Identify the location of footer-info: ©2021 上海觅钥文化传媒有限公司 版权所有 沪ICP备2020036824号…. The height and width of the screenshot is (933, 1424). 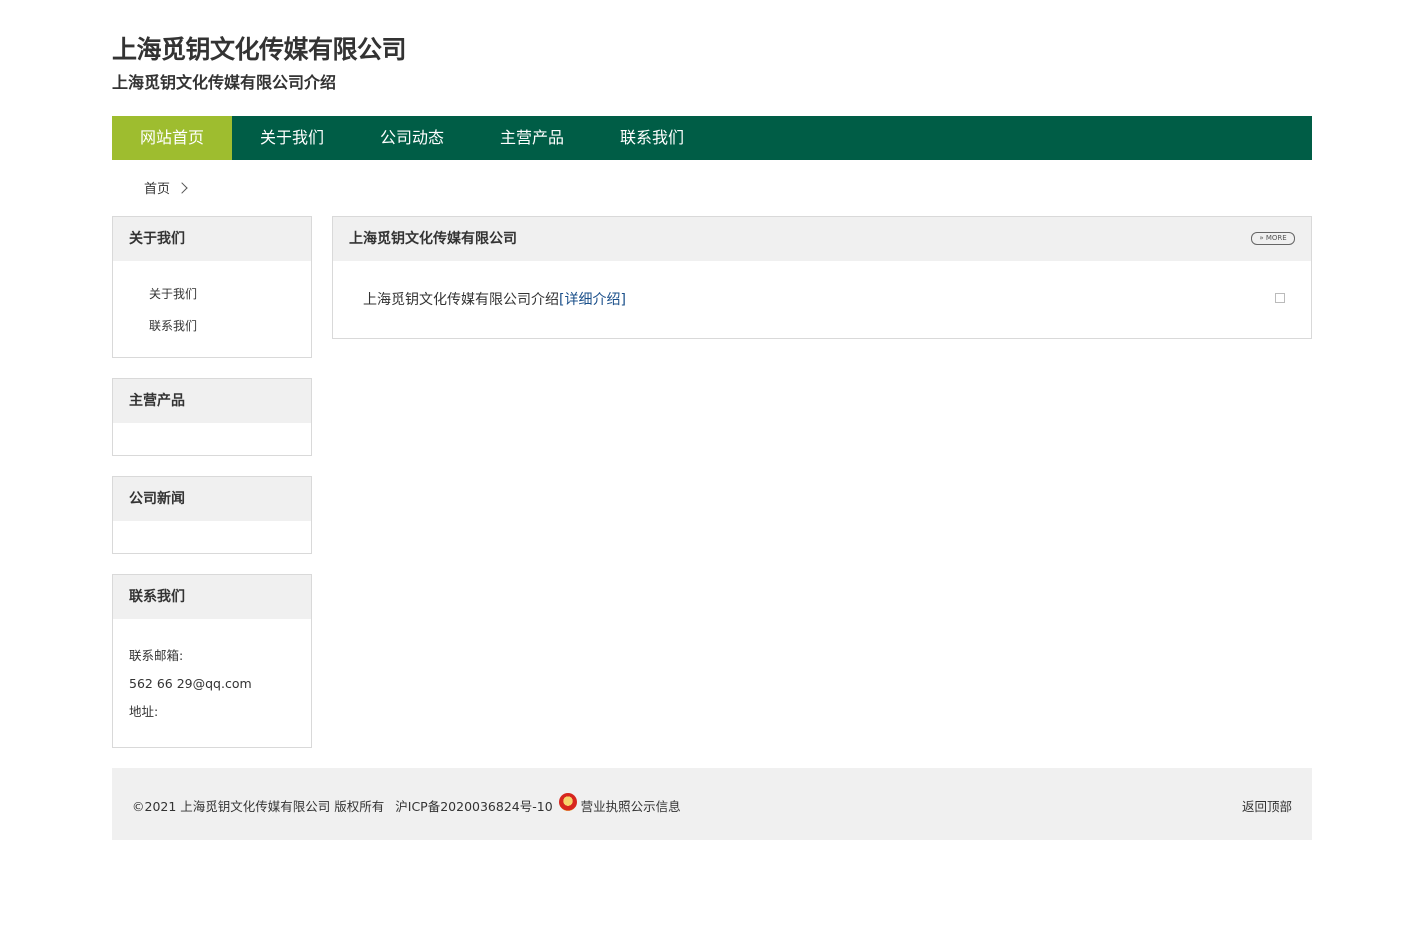
(406, 803).